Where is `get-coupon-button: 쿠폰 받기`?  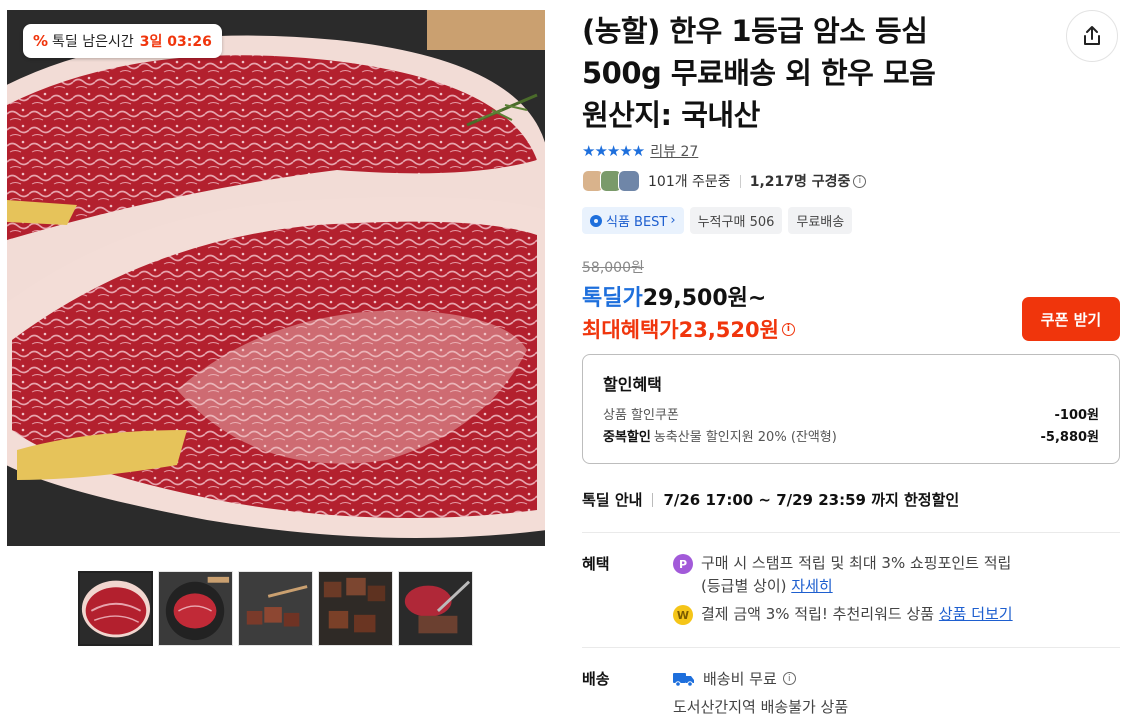 get-coupon-button: 쿠폰 받기 is located at coordinates (1071, 319).